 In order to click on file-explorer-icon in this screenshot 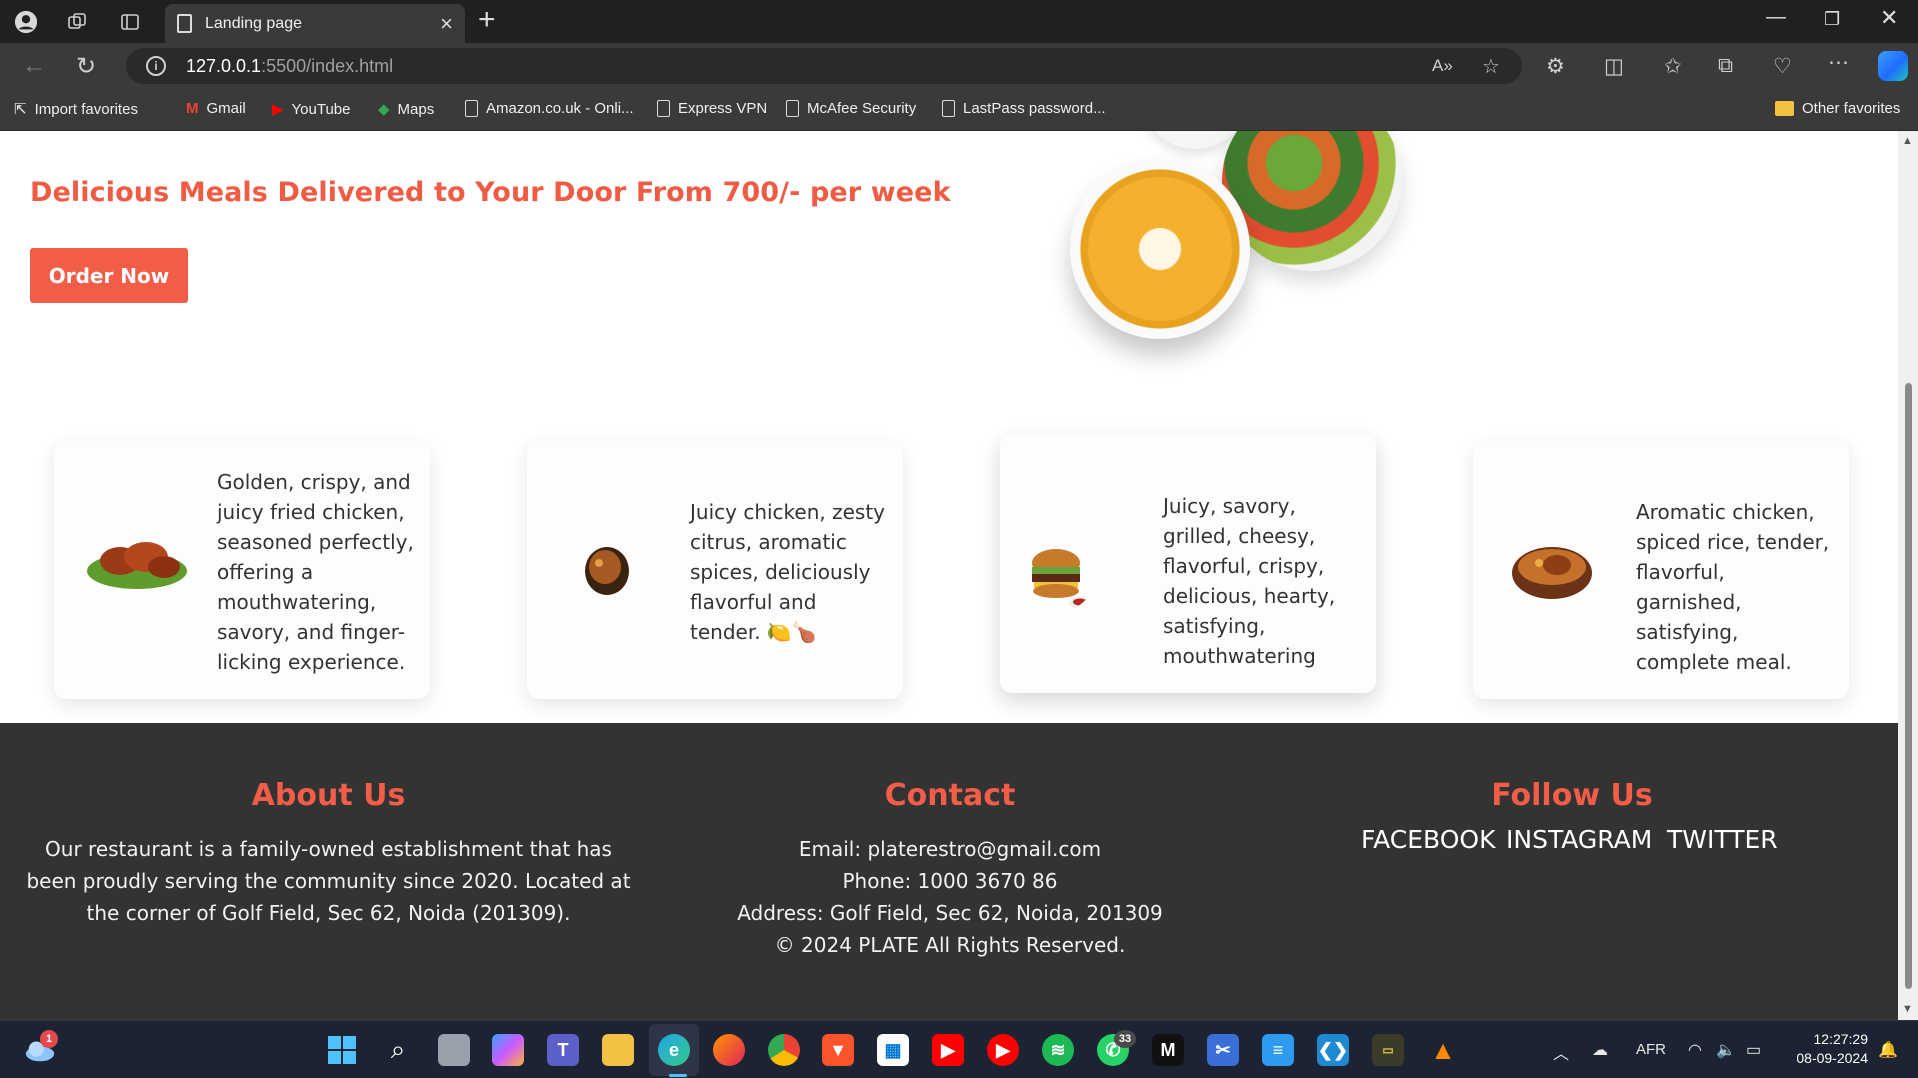, I will do `click(618, 1050)`.